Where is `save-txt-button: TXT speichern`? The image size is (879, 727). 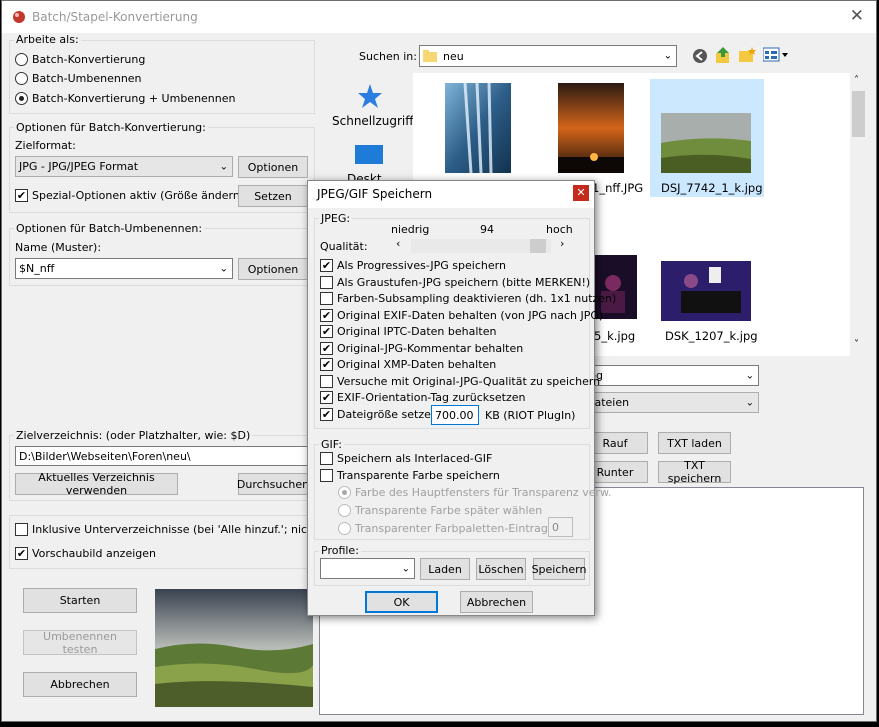
save-txt-button: TXT speichern is located at coordinates (694, 472).